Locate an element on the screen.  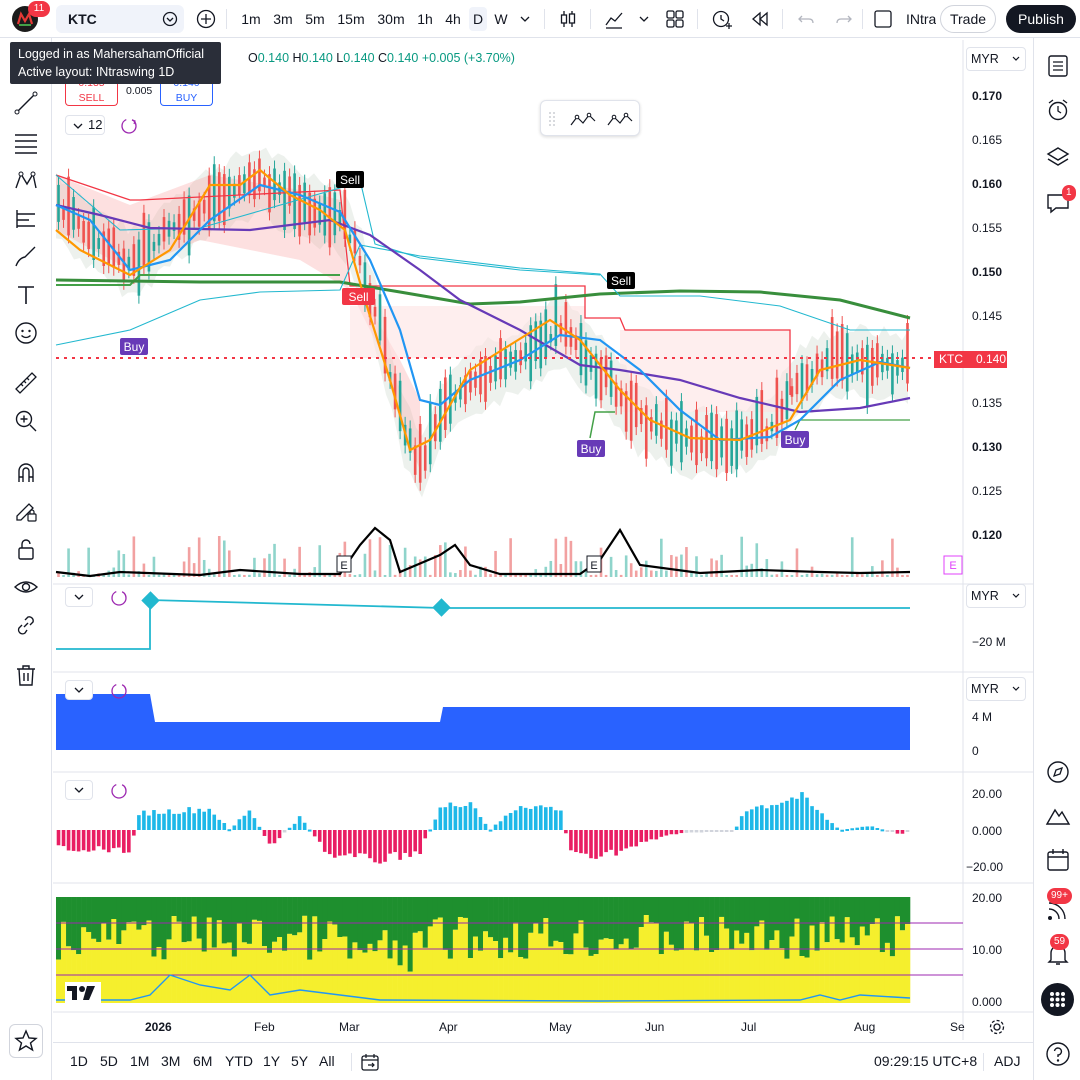
alarm-clock-icon is located at coordinates (1058, 110).